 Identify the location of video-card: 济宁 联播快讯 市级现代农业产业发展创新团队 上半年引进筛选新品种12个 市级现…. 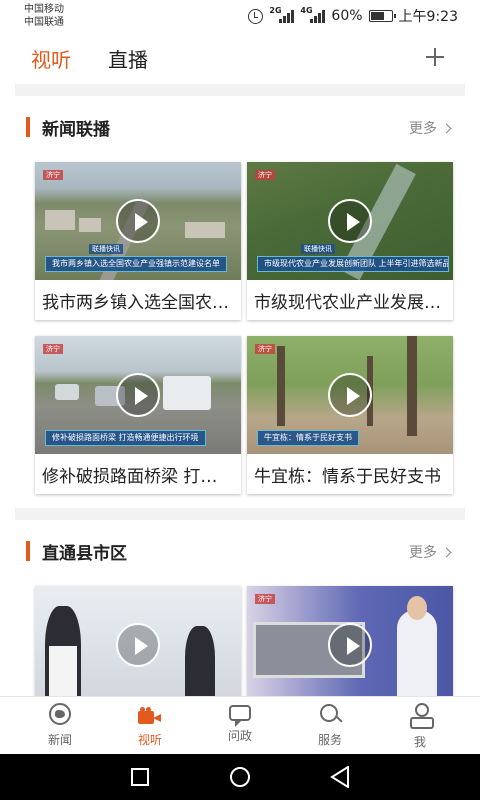
(350, 241).